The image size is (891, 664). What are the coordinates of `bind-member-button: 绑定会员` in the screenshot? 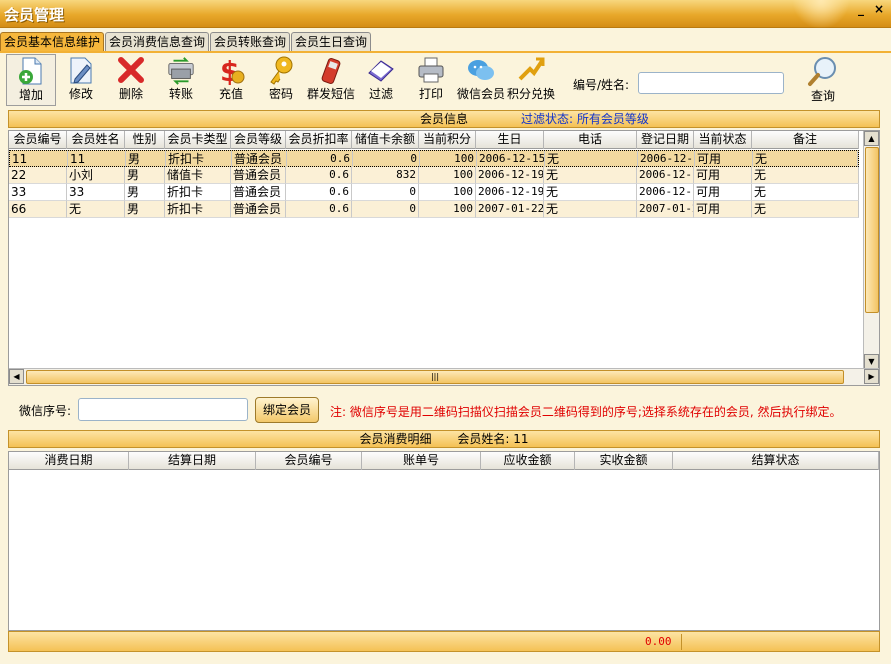 It's located at (287, 410).